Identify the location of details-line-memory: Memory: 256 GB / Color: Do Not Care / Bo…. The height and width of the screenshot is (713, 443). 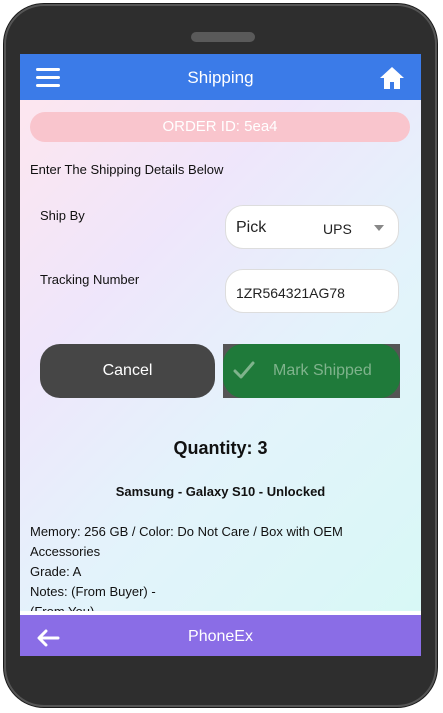
(186, 541).